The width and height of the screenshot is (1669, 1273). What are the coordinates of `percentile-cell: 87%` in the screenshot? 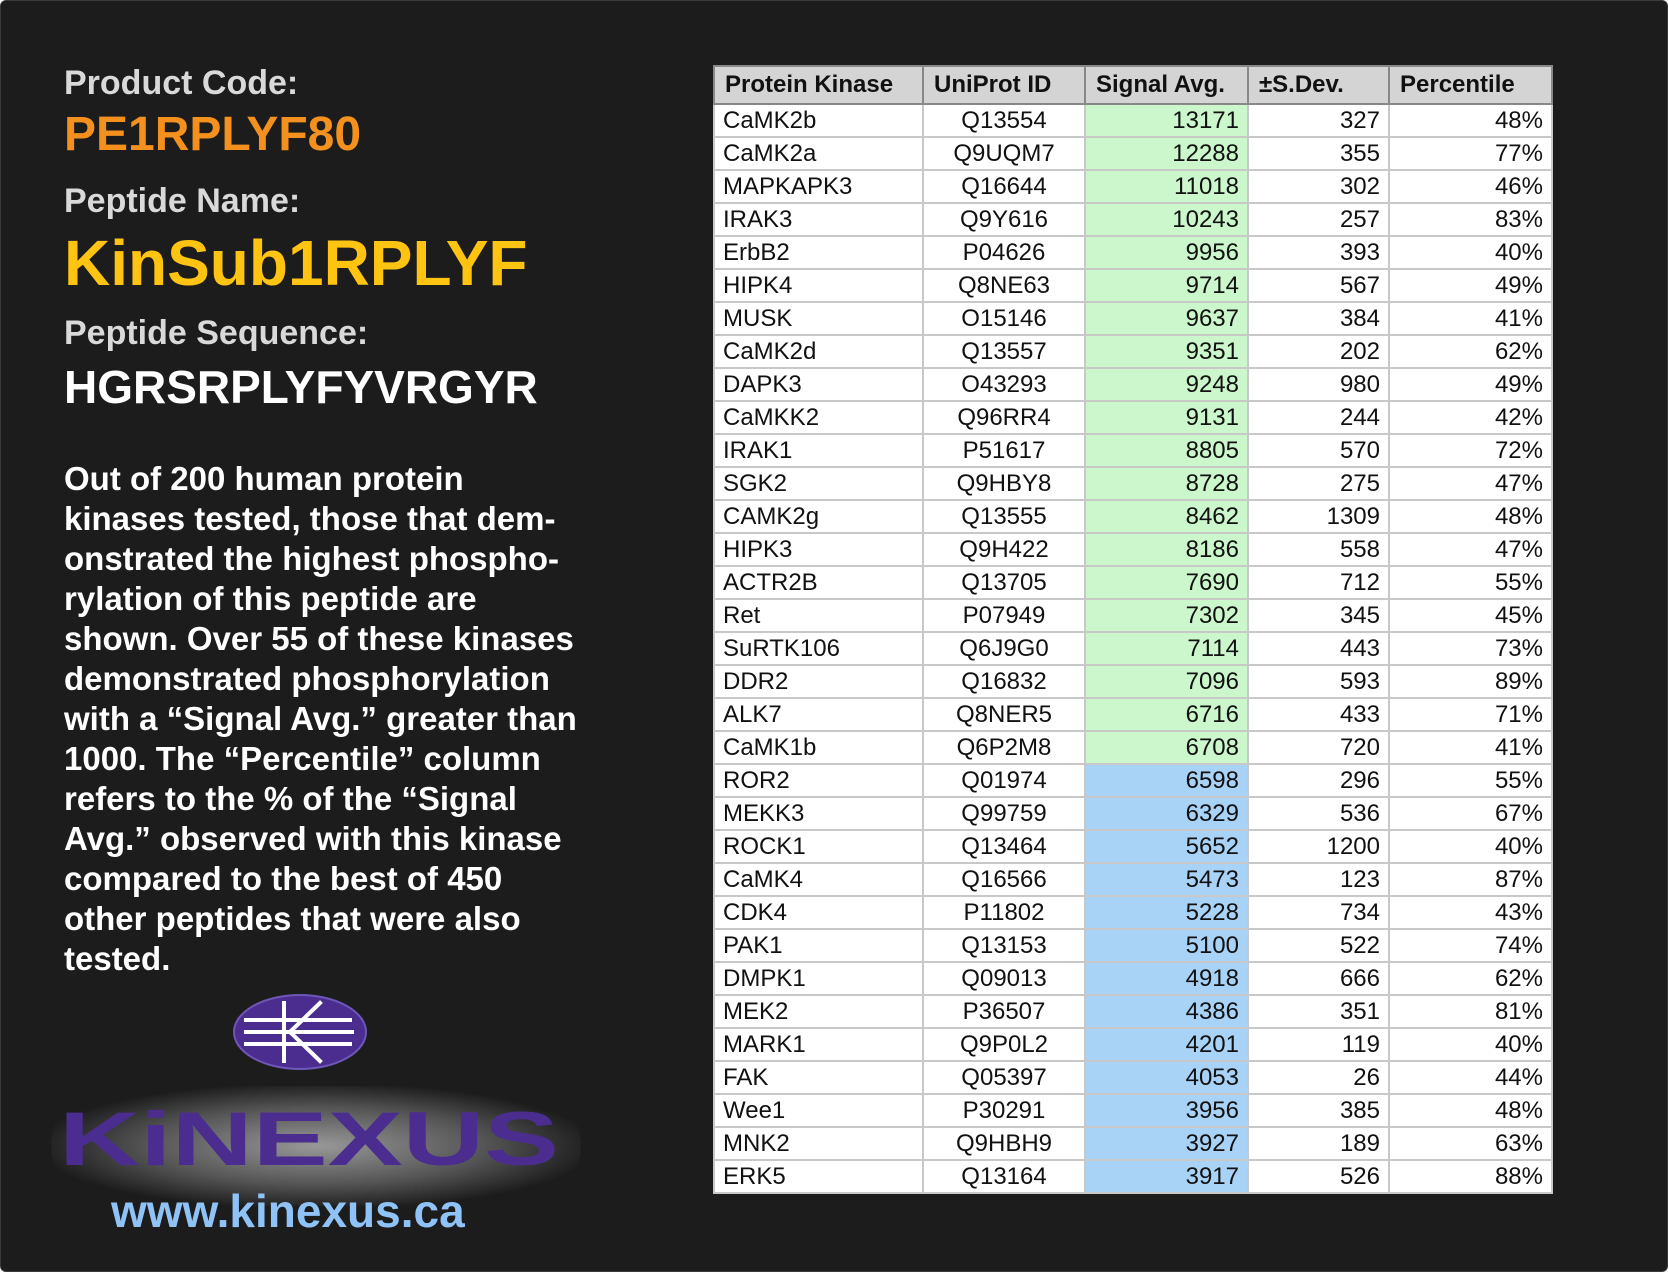 It's located at (1470, 879).